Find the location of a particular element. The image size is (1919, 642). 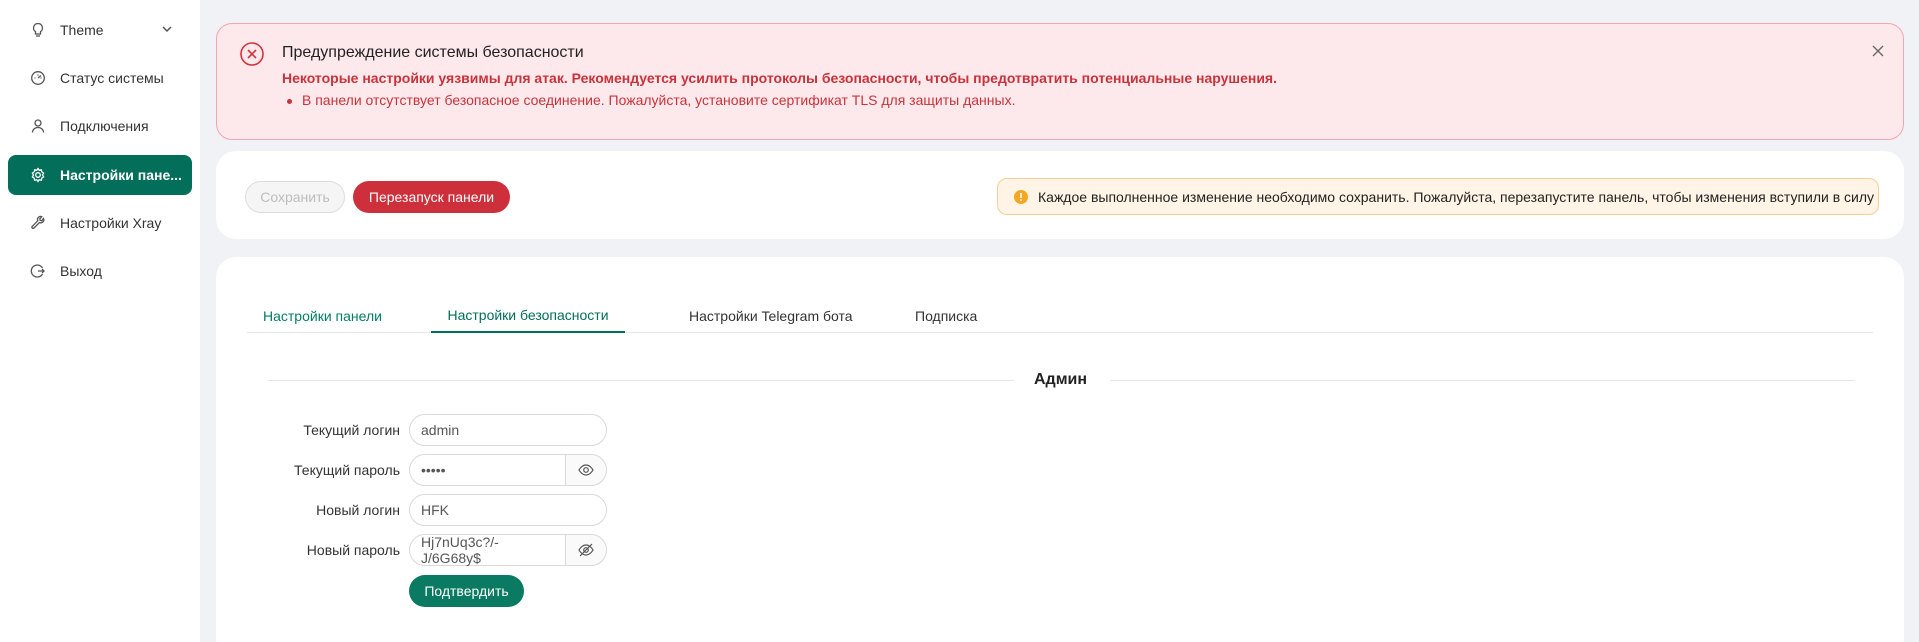

new-login-label: Новый логин is located at coordinates (358, 510).